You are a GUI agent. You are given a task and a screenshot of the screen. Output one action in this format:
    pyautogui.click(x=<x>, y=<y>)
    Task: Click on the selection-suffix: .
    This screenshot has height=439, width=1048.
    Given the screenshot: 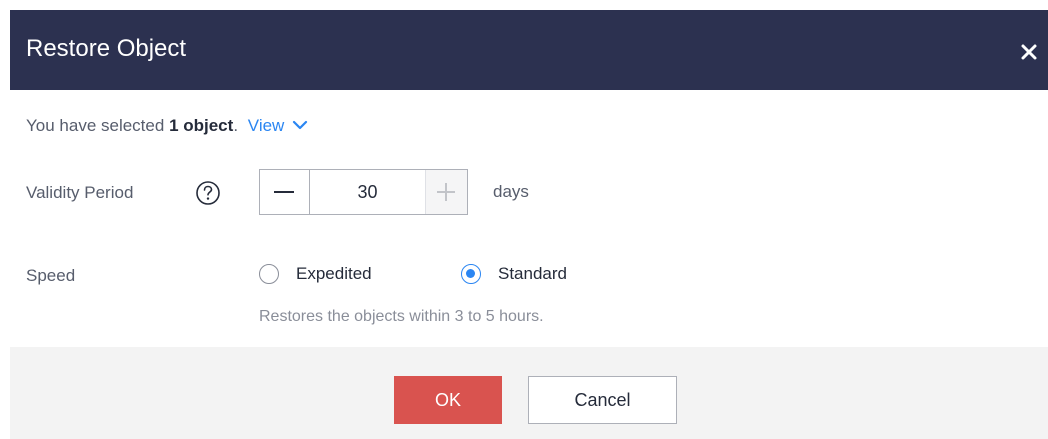 What is the action you would take?
    pyautogui.click(x=236, y=125)
    